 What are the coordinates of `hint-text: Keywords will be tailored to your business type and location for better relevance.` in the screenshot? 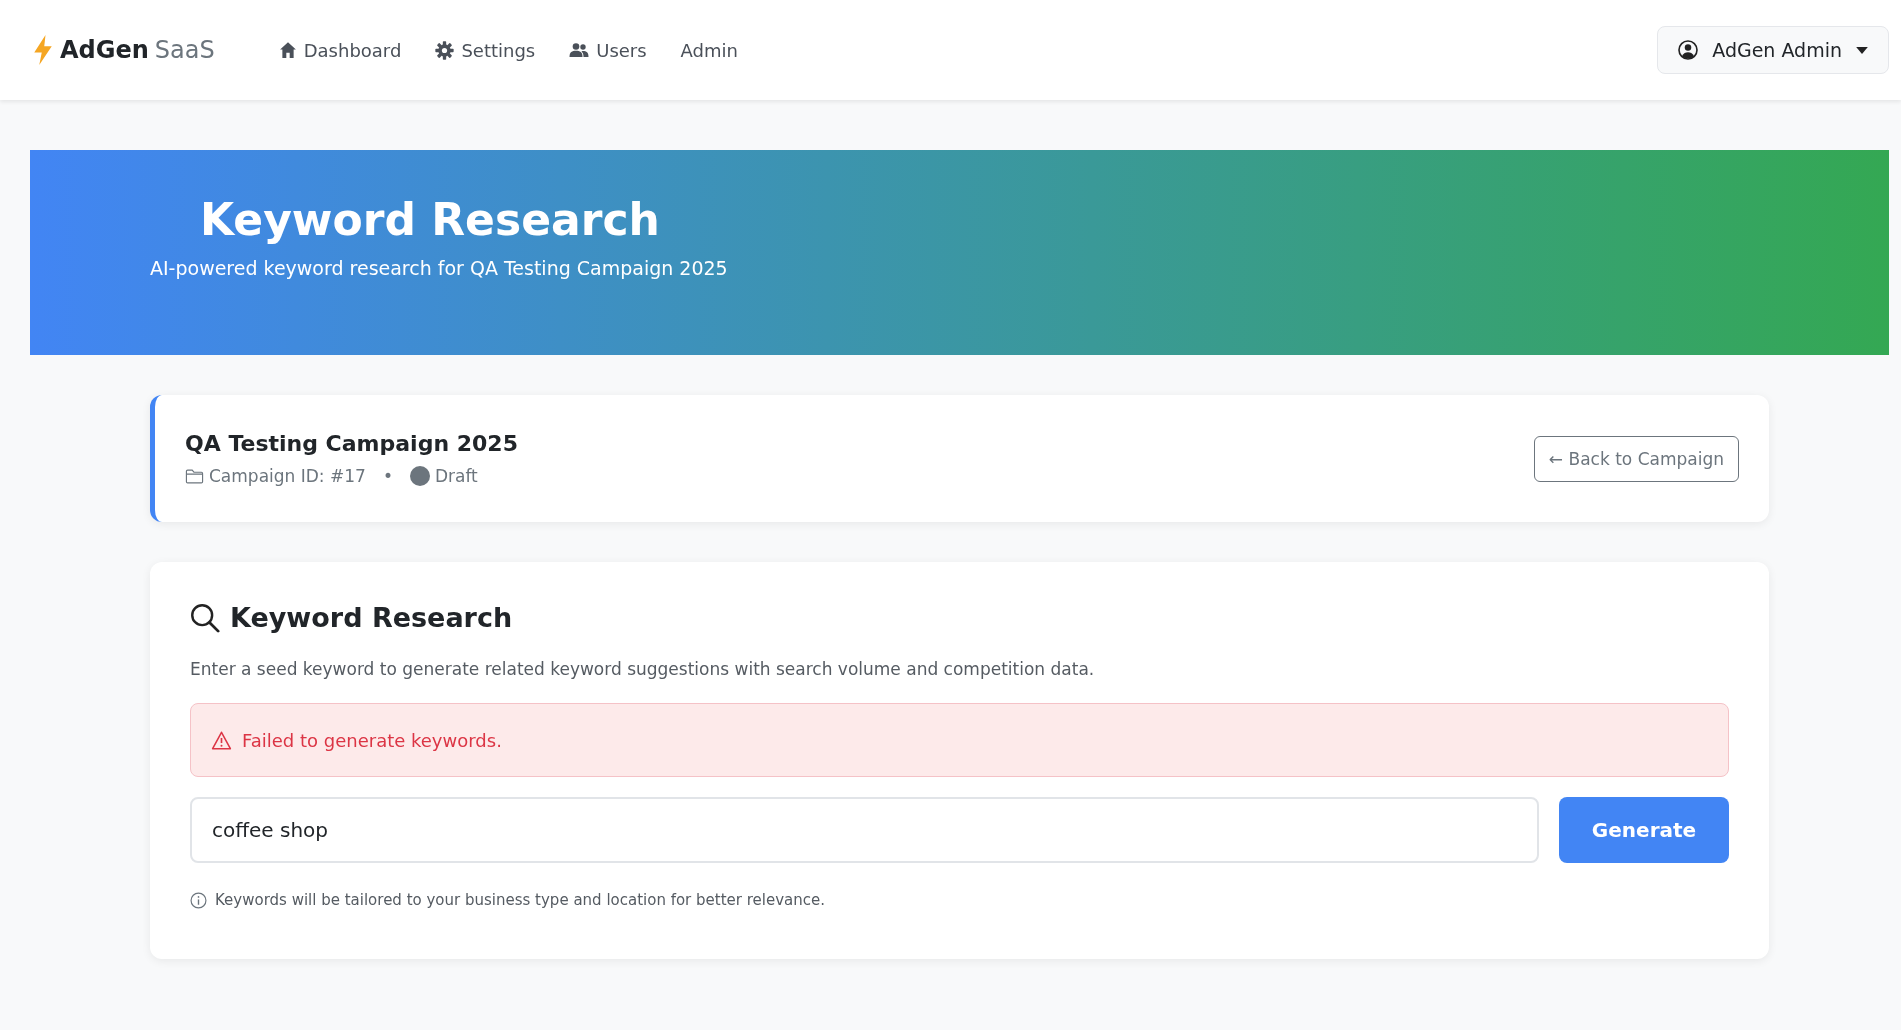 It's located at (520, 900).